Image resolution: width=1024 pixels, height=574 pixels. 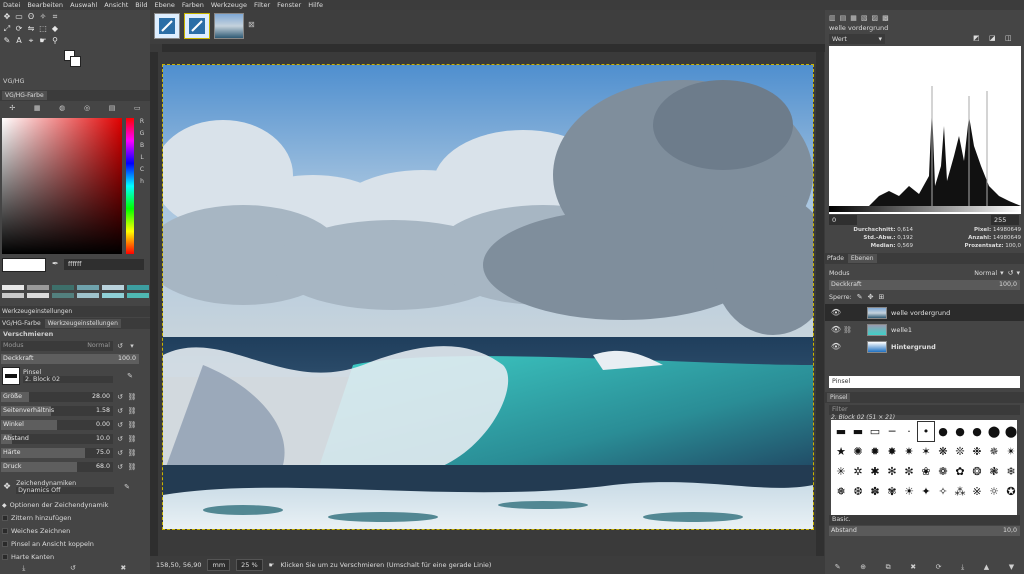 What do you see at coordinates (888, 567) in the screenshot?
I see `duplicate-brush-icon: ⧉` at bounding box center [888, 567].